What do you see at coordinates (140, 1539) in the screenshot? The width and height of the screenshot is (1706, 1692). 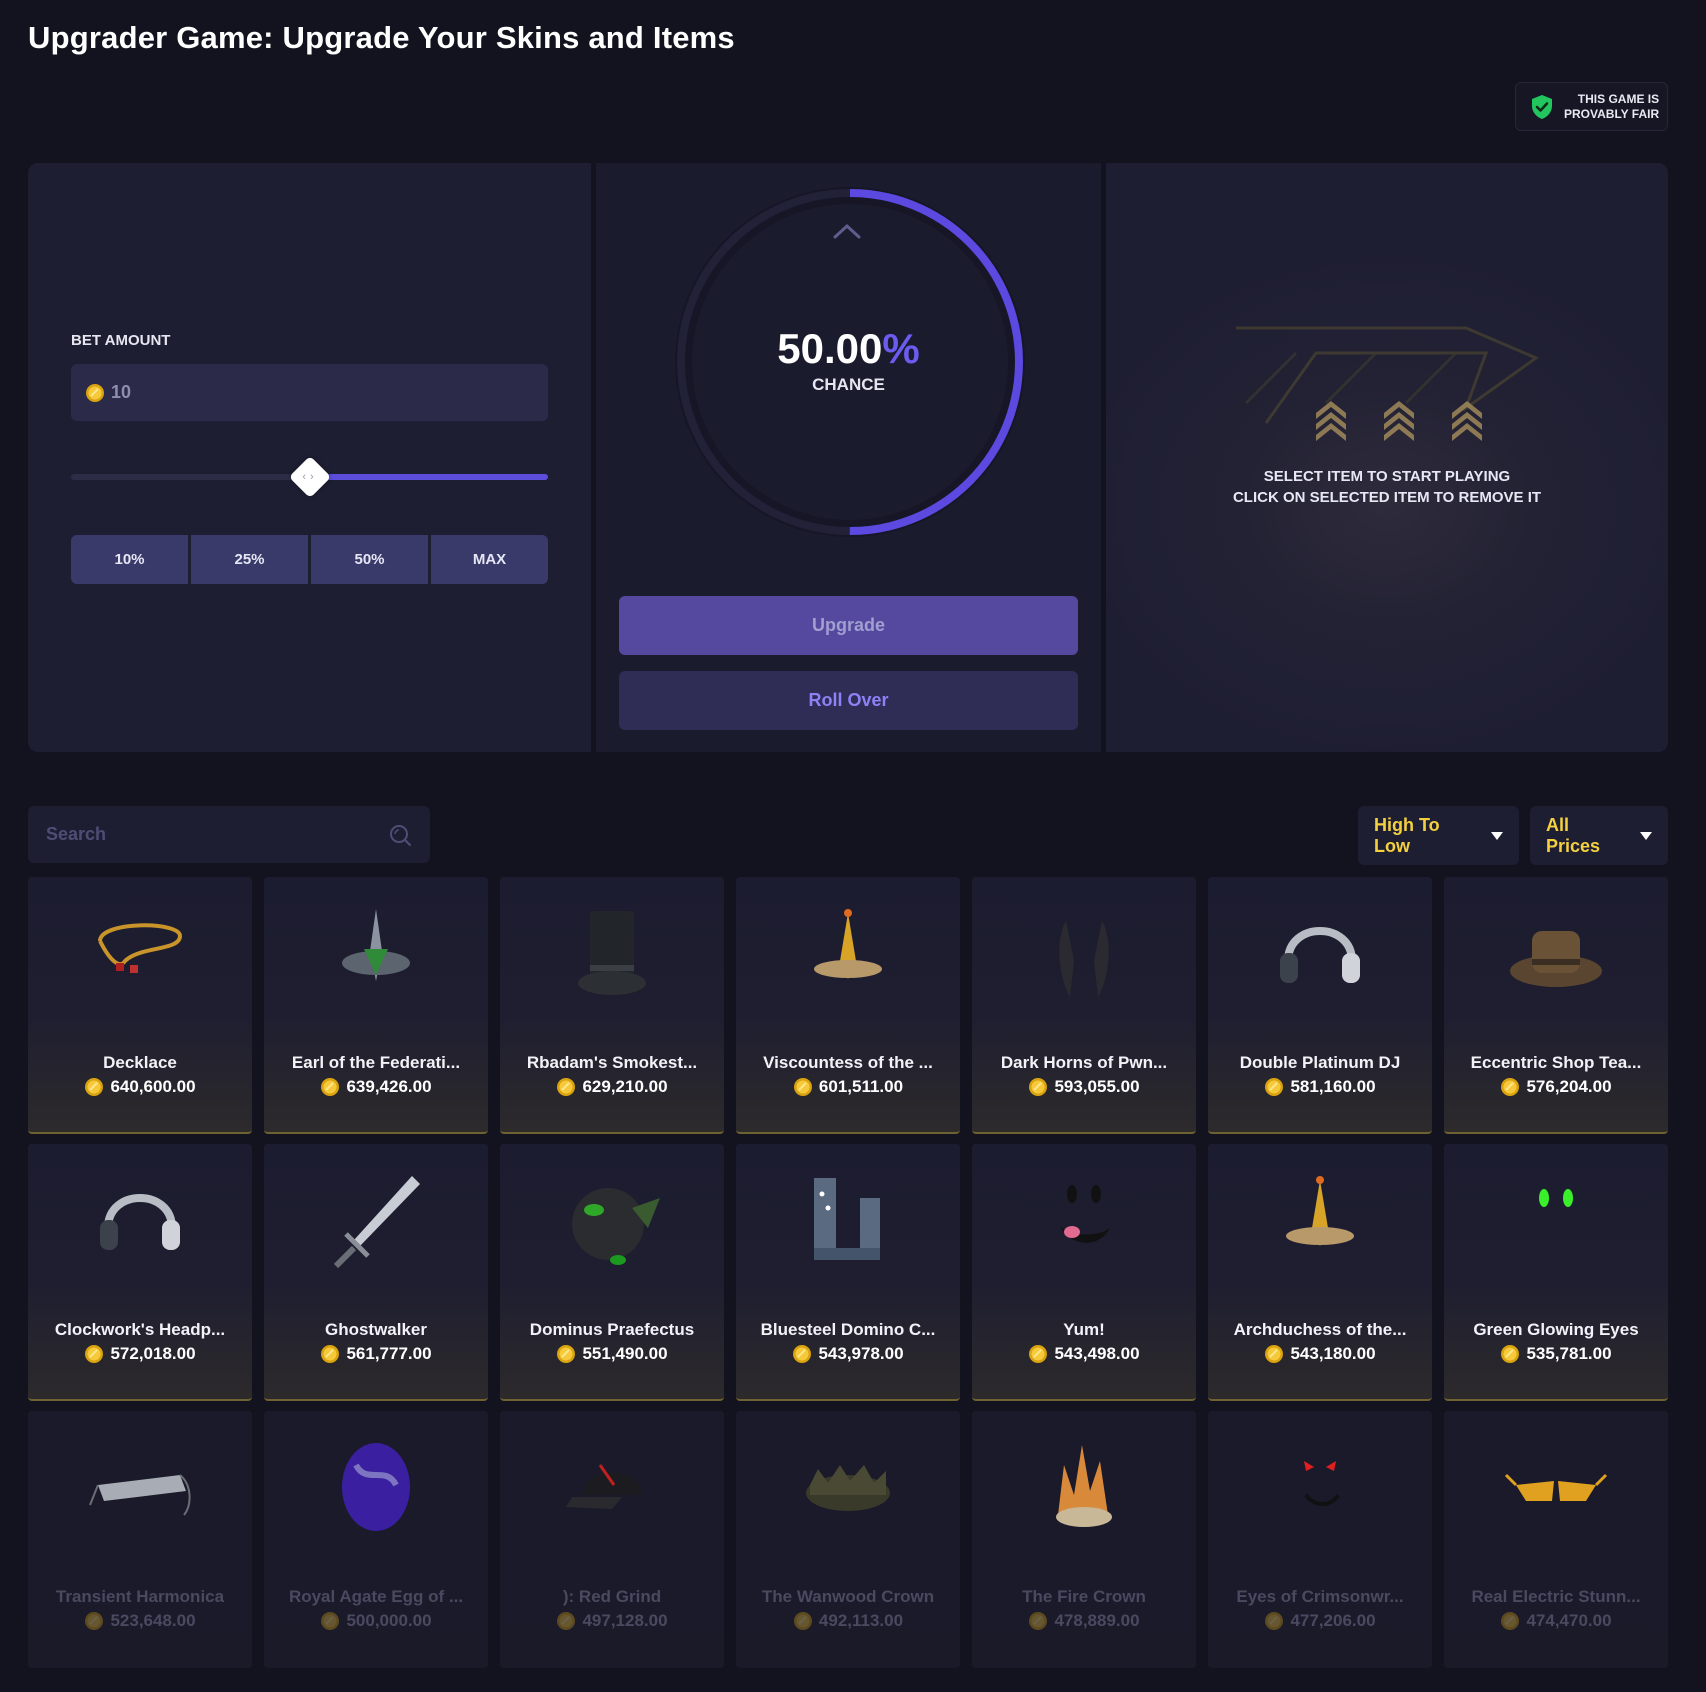 I see `item-card: Transient Harmonica 523,648.00` at bounding box center [140, 1539].